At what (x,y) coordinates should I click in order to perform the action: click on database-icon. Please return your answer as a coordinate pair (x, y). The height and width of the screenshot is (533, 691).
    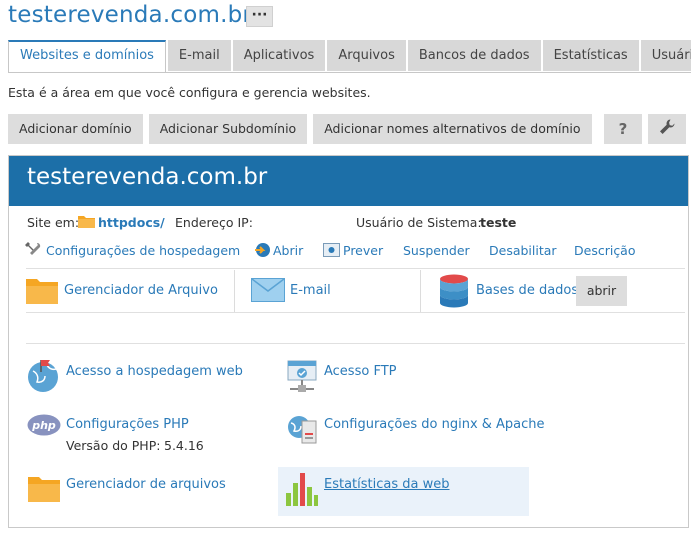
    Looking at the image, I should click on (454, 291).